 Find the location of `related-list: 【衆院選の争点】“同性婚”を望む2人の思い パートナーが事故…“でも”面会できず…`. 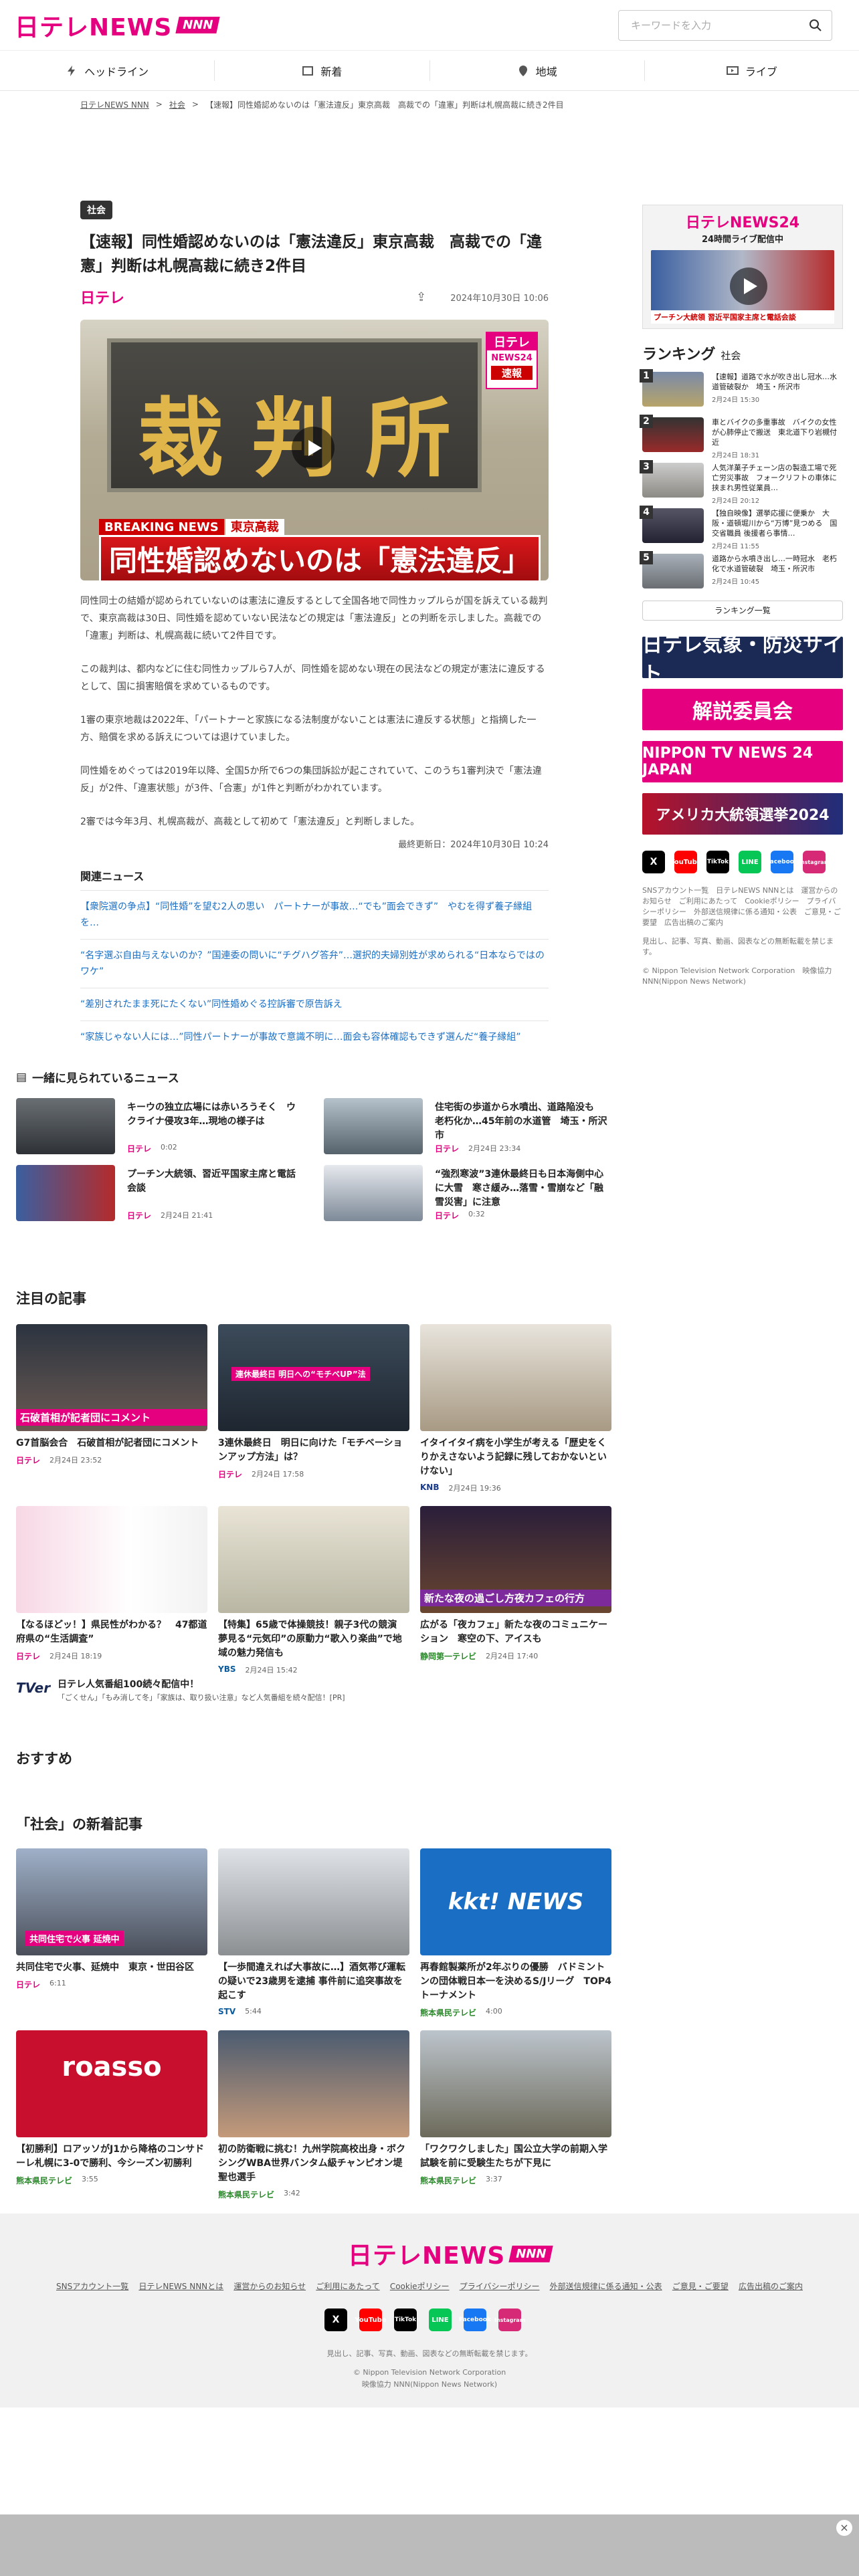

related-list: 【衆院選の争点】“同性婚”を望む2人の思い パートナーが事故…“でも”面会できず… is located at coordinates (314, 971).